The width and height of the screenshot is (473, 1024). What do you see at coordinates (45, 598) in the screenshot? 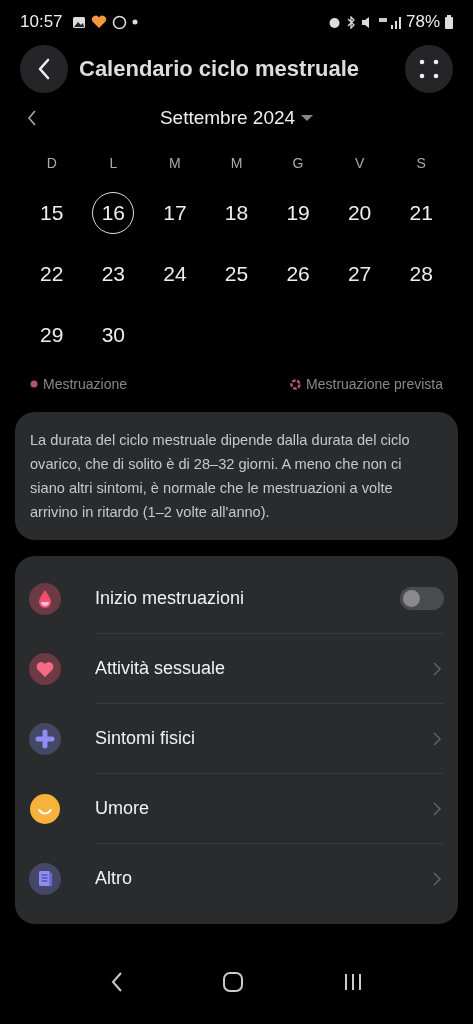
I see `drop-icon` at bounding box center [45, 598].